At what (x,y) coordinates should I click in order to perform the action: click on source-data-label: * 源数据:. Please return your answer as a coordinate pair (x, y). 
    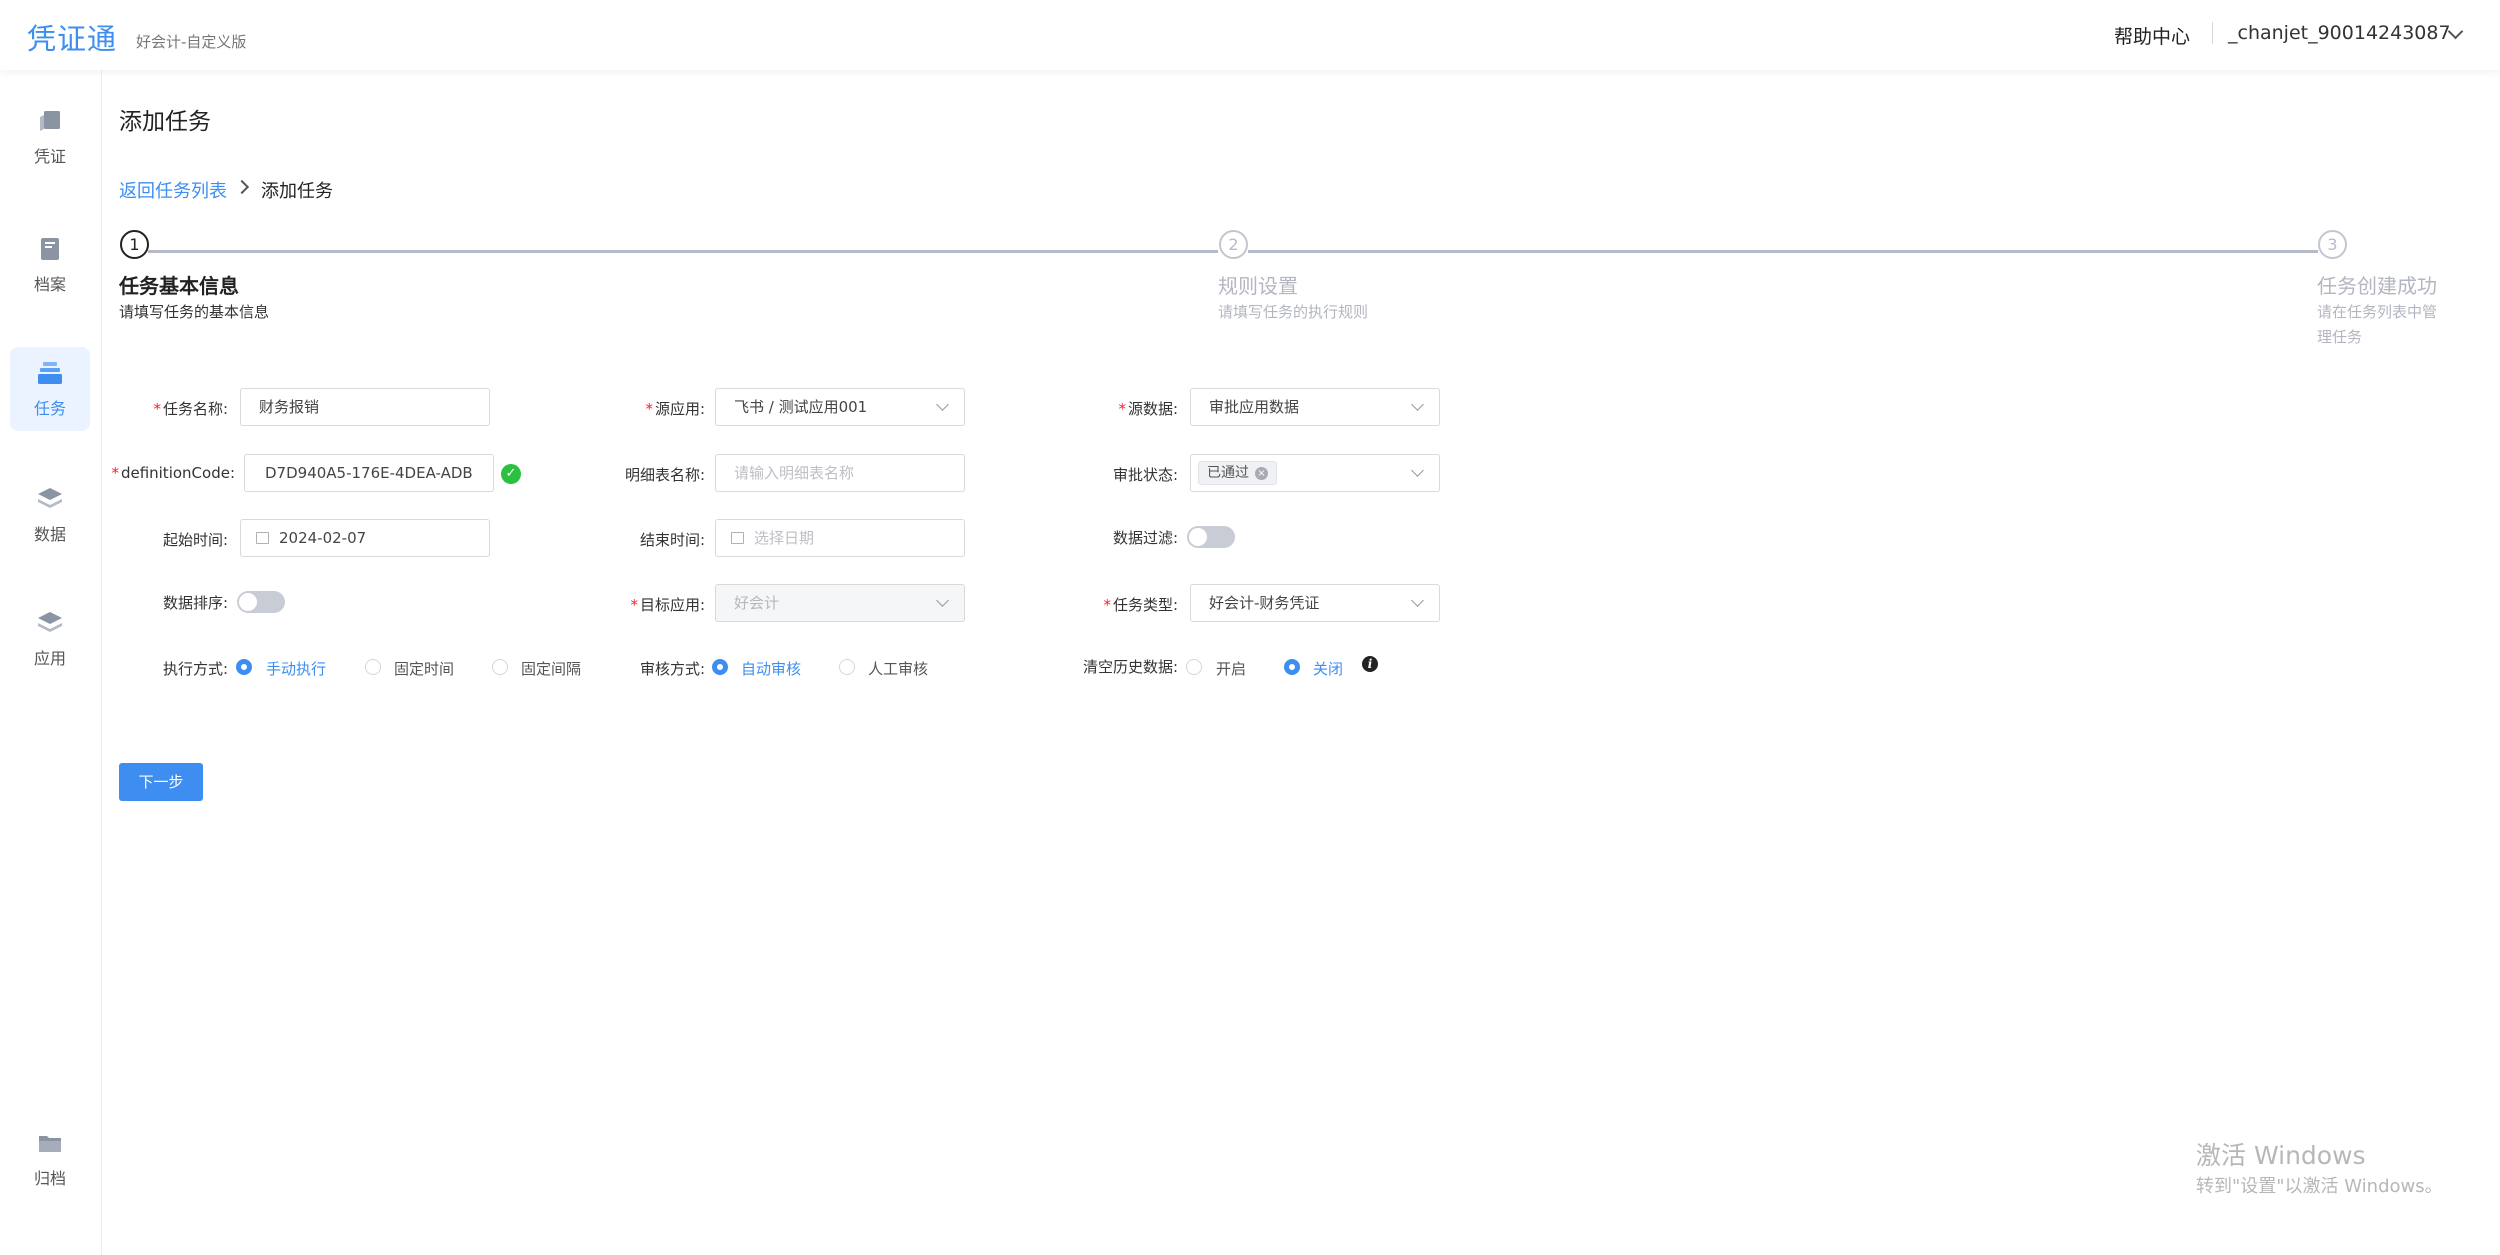
    Looking at the image, I should click on (1148, 409).